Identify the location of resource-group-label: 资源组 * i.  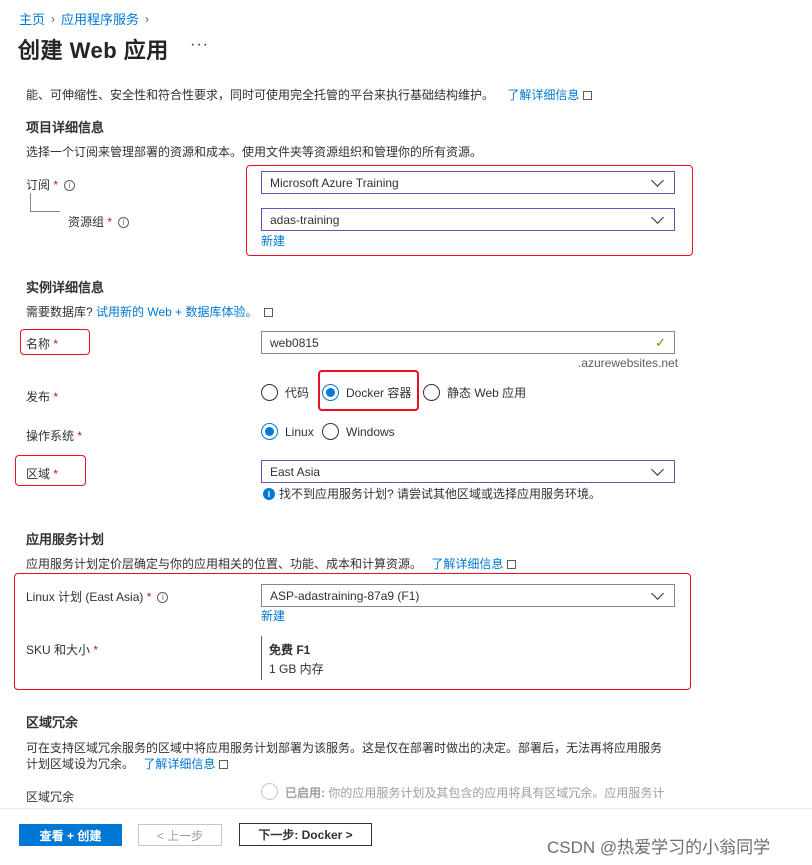
(99, 221).